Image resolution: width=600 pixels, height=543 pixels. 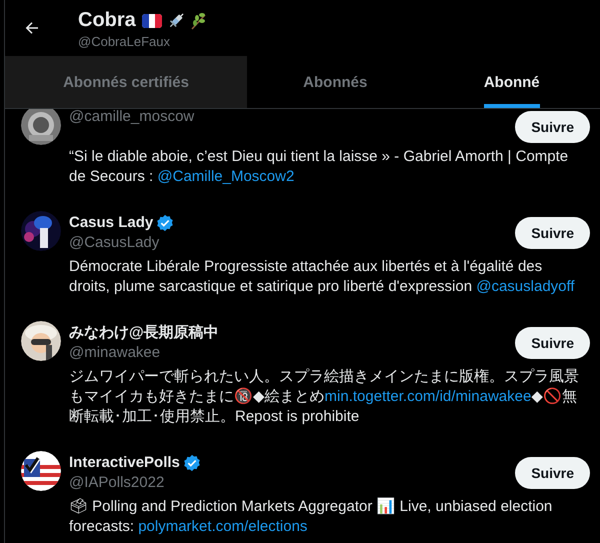 What do you see at coordinates (428, 396) in the screenshot?
I see `bio-link: min.togetter.com/id/minawakee` at bounding box center [428, 396].